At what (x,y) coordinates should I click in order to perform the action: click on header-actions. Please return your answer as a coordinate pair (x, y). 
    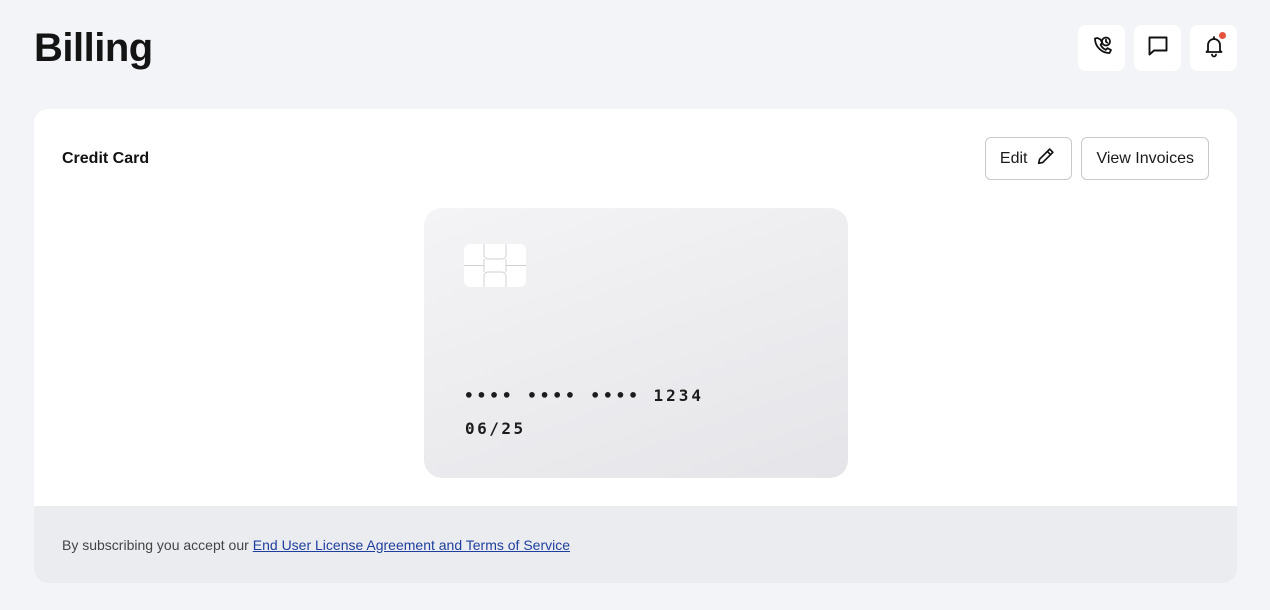
    Looking at the image, I should click on (1157, 48).